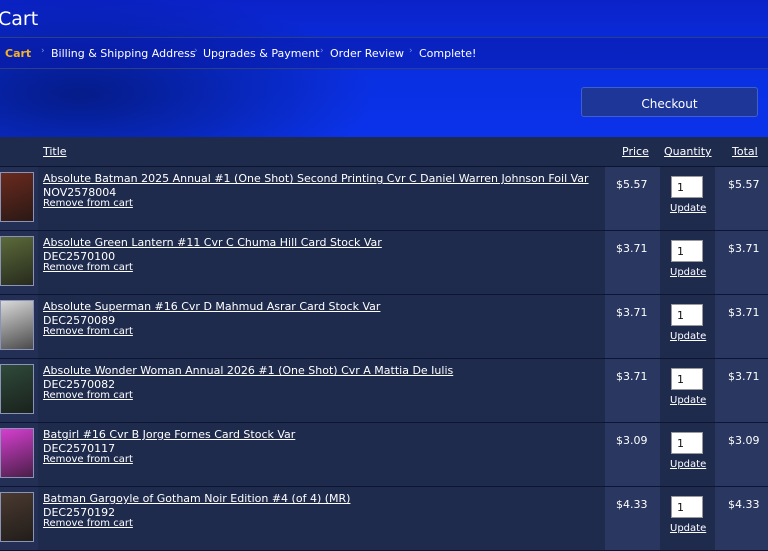 This screenshot has height=551, width=768. Describe the element at coordinates (669, 102) in the screenshot. I see `checkout-button: Checkout` at that location.